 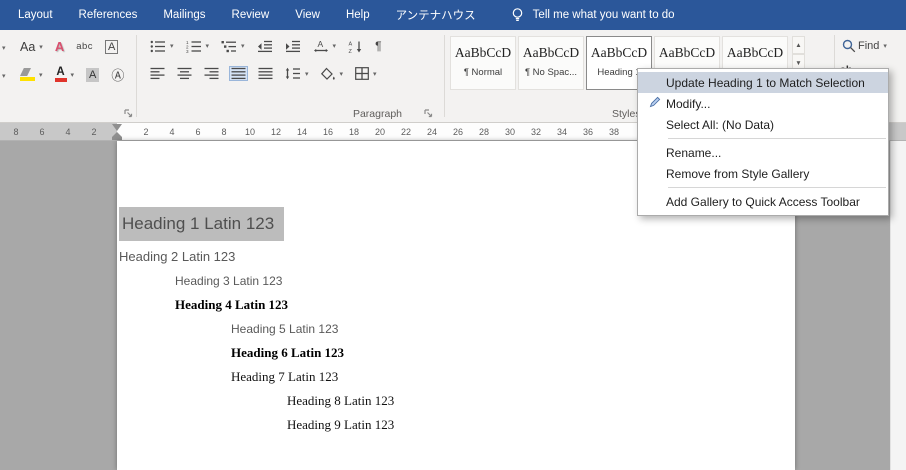 What do you see at coordinates (325, 46) in the screenshot?
I see `asian-layout-button: A` at bounding box center [325, 46].